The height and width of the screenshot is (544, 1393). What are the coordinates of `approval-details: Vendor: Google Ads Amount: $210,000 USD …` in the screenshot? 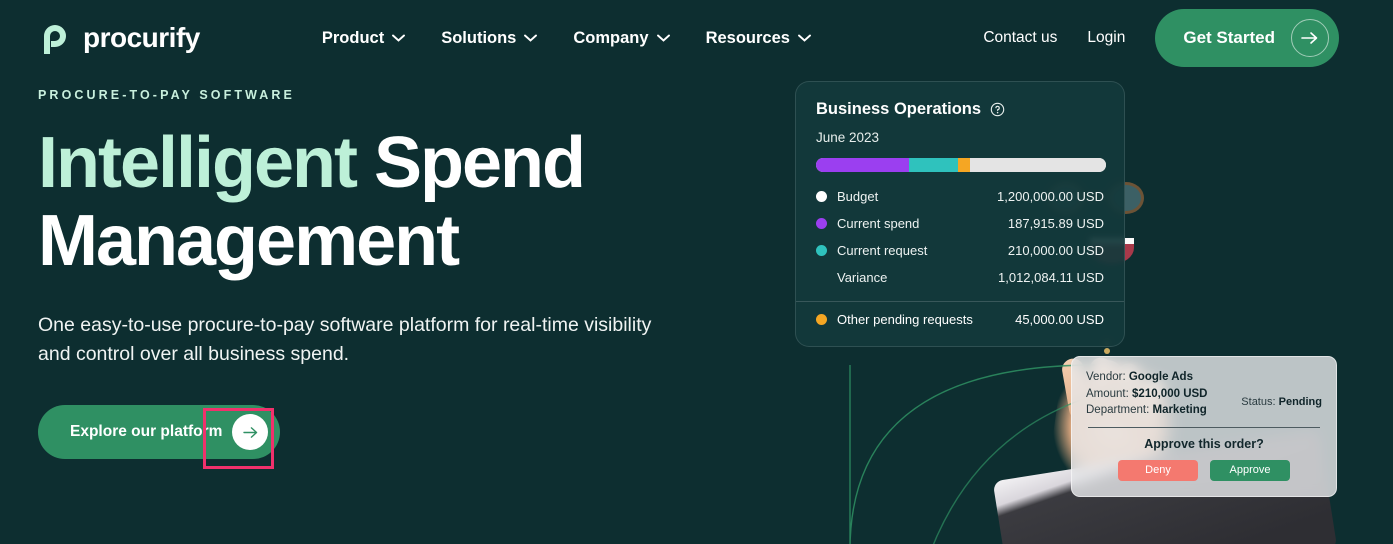 It's located at (1204, 394).